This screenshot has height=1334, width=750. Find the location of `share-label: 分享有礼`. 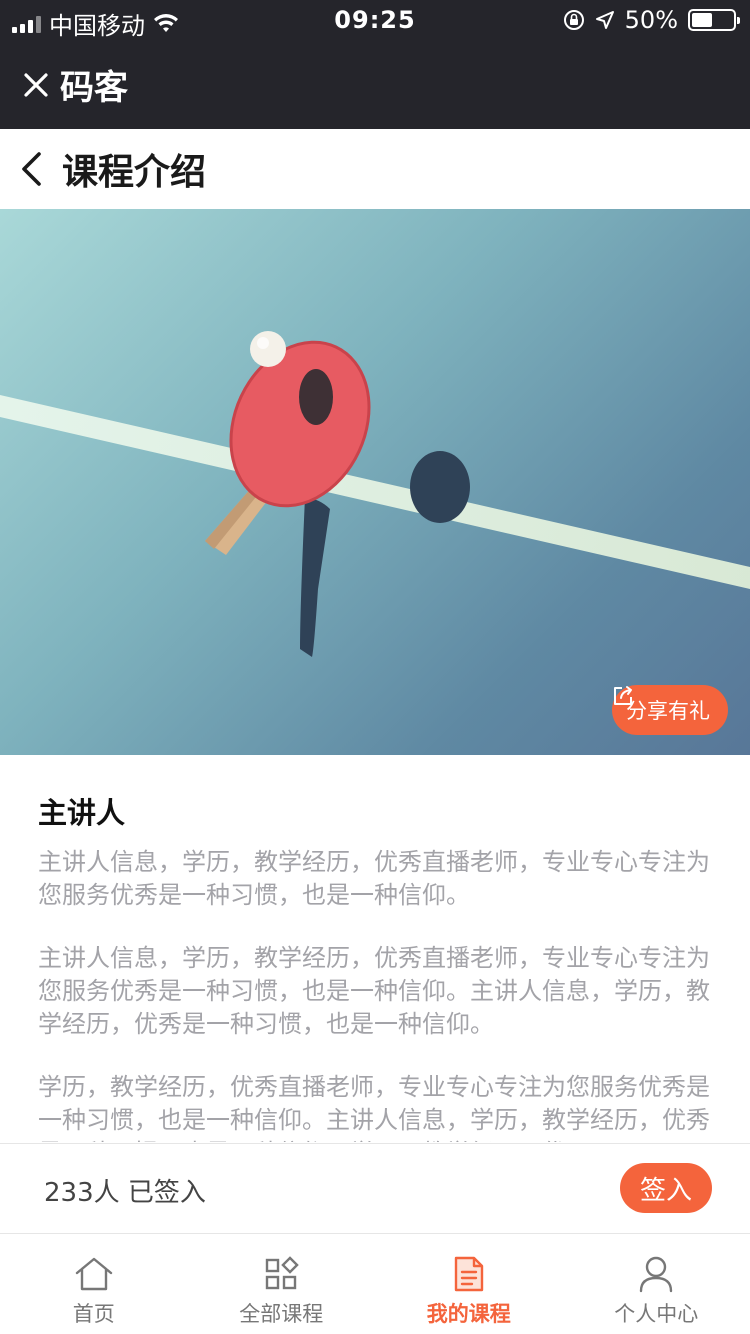

share-label: 分享有礼 is located at coordinates (668, 711).